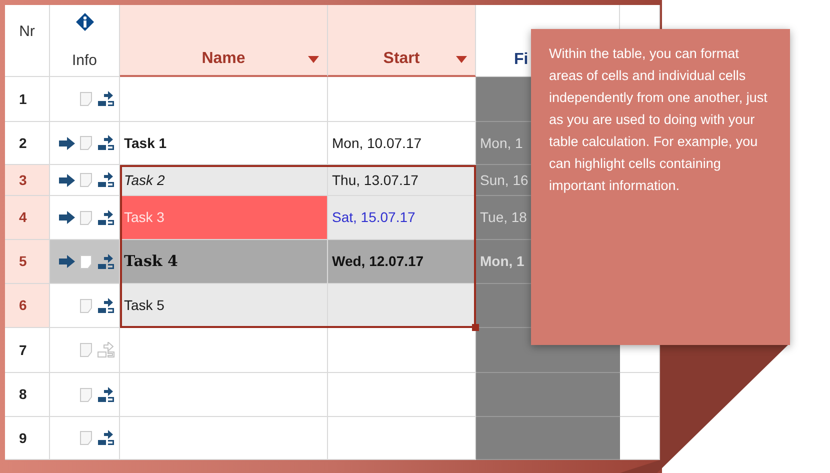 This screenshot has width=830, height=473. Describe the element at coordinates (85, 60) in the screenshot. I see `column-header: Info` at that location.